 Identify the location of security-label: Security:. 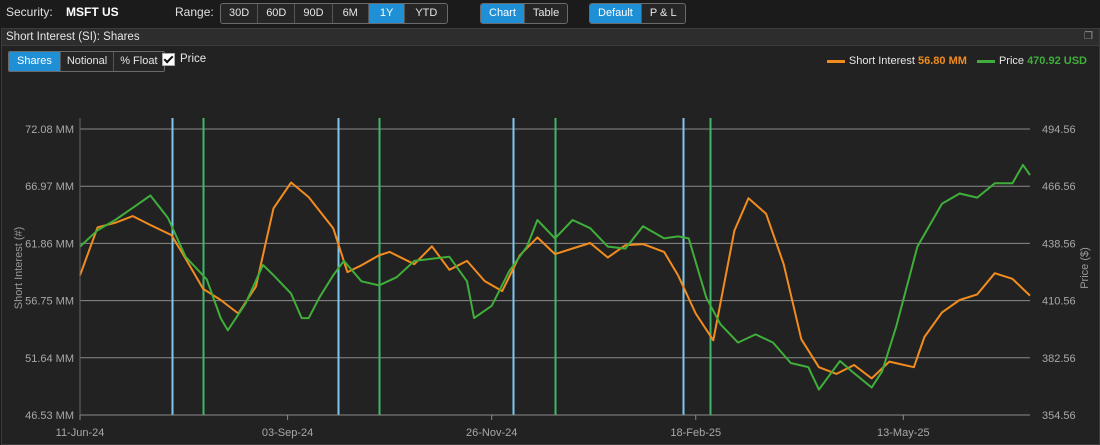
(29, 12).